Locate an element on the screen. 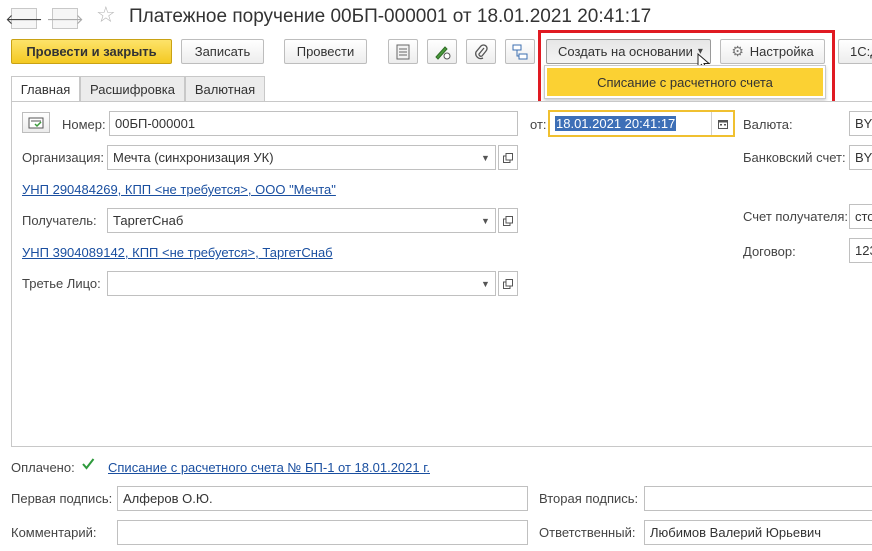 The width and height of the screenshot is (872, 551). arrow-left-icon: 🡐 is located at coordinates (24, 18).